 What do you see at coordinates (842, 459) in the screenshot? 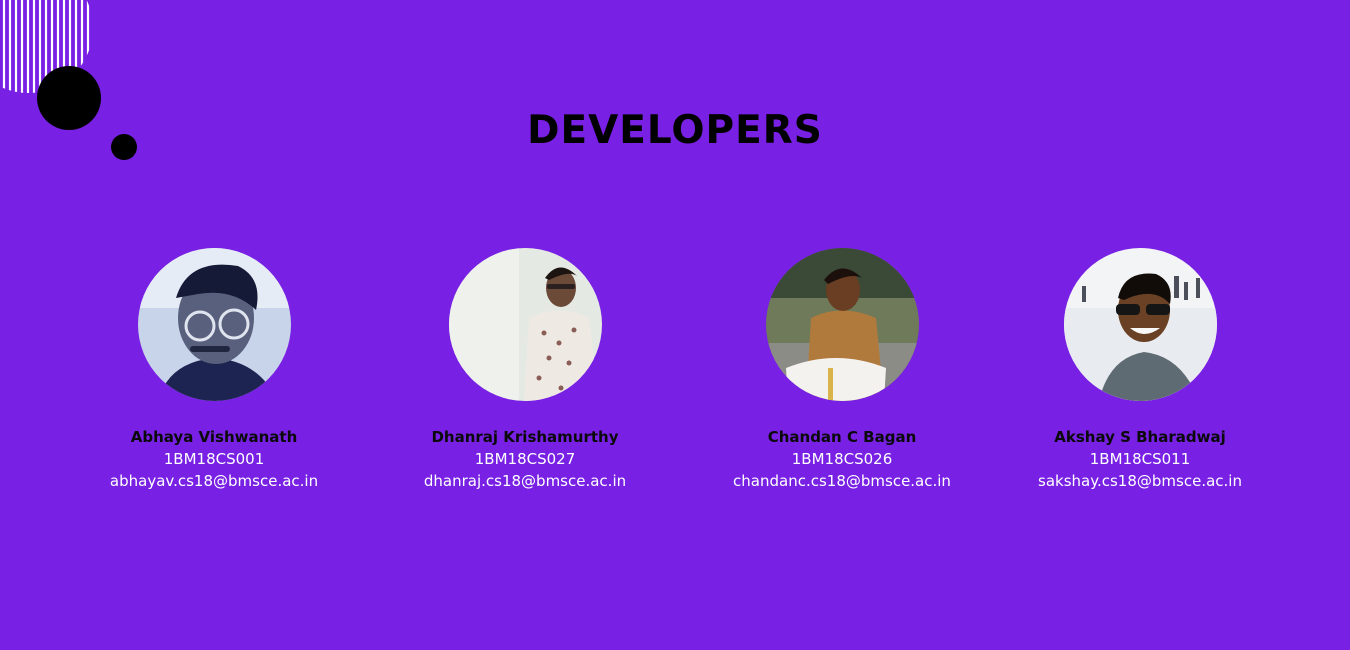
I see `developer-usn: 1BM18CS026` at bounding box center [842, 459].